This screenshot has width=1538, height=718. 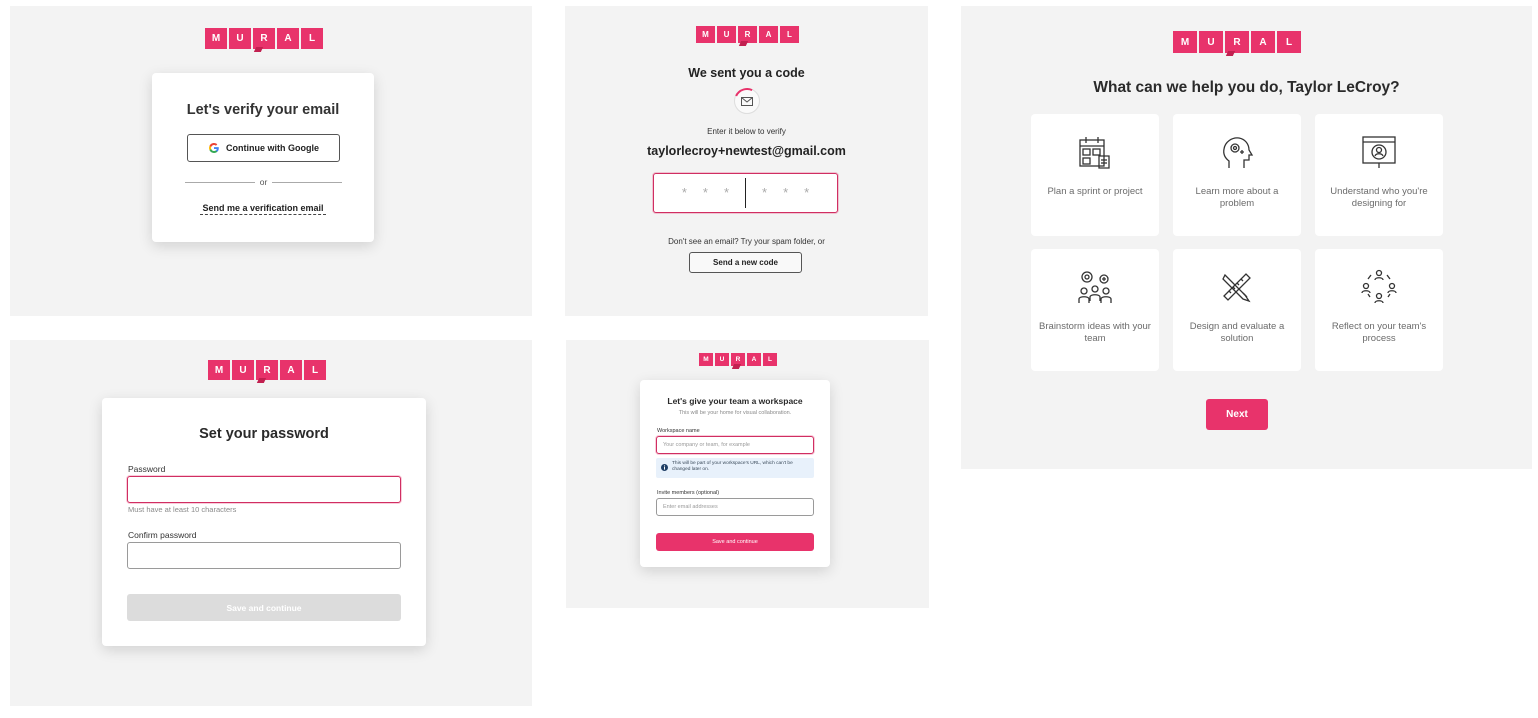 What do you see at coordinates (745, 262) in the screenshot?
I see `send-new-code-button: Send a new code` at bounding box center [745, 262].